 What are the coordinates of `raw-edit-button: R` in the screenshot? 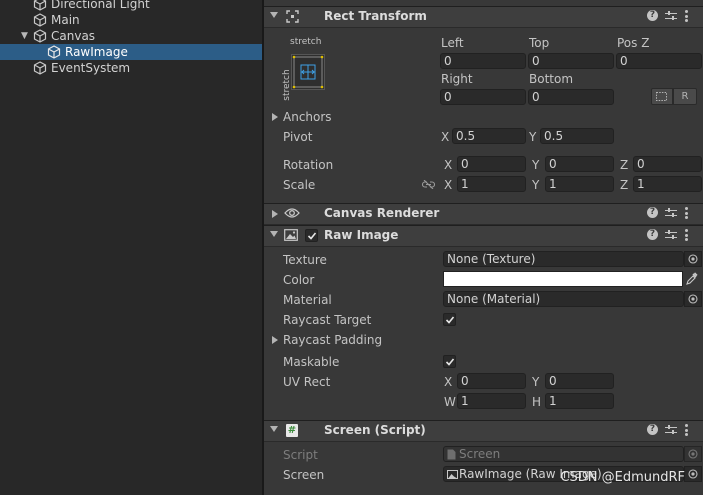 It's located at (685, 96).